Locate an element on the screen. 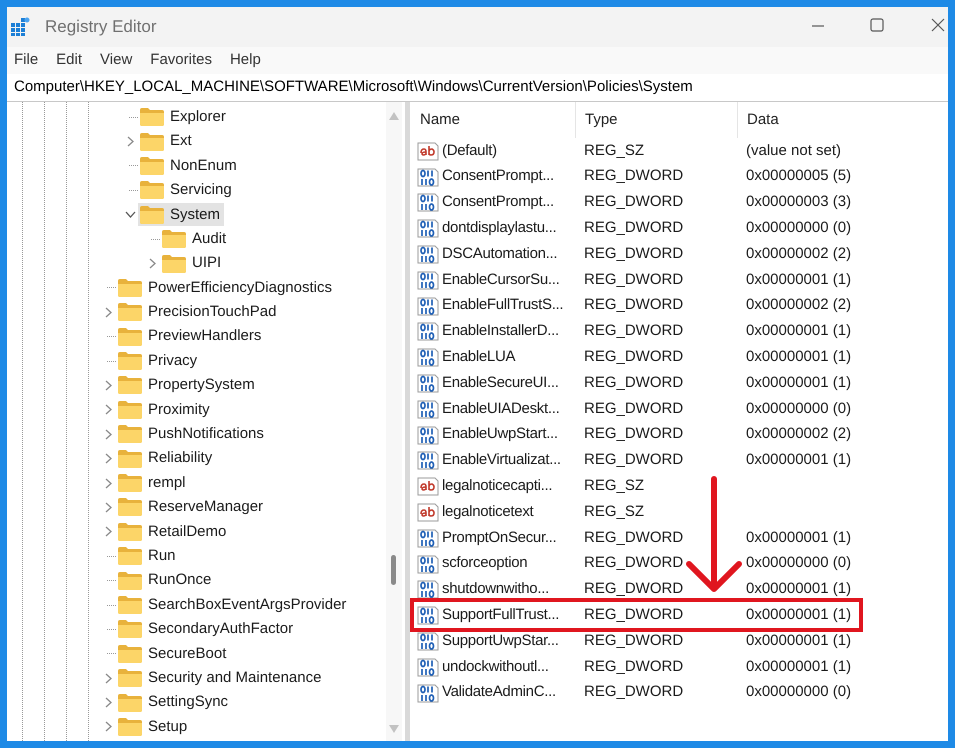 The width and height of the screenshot is (955, 748). tree-item: PrecisionTouchPad is located at coordinates (198, 312).